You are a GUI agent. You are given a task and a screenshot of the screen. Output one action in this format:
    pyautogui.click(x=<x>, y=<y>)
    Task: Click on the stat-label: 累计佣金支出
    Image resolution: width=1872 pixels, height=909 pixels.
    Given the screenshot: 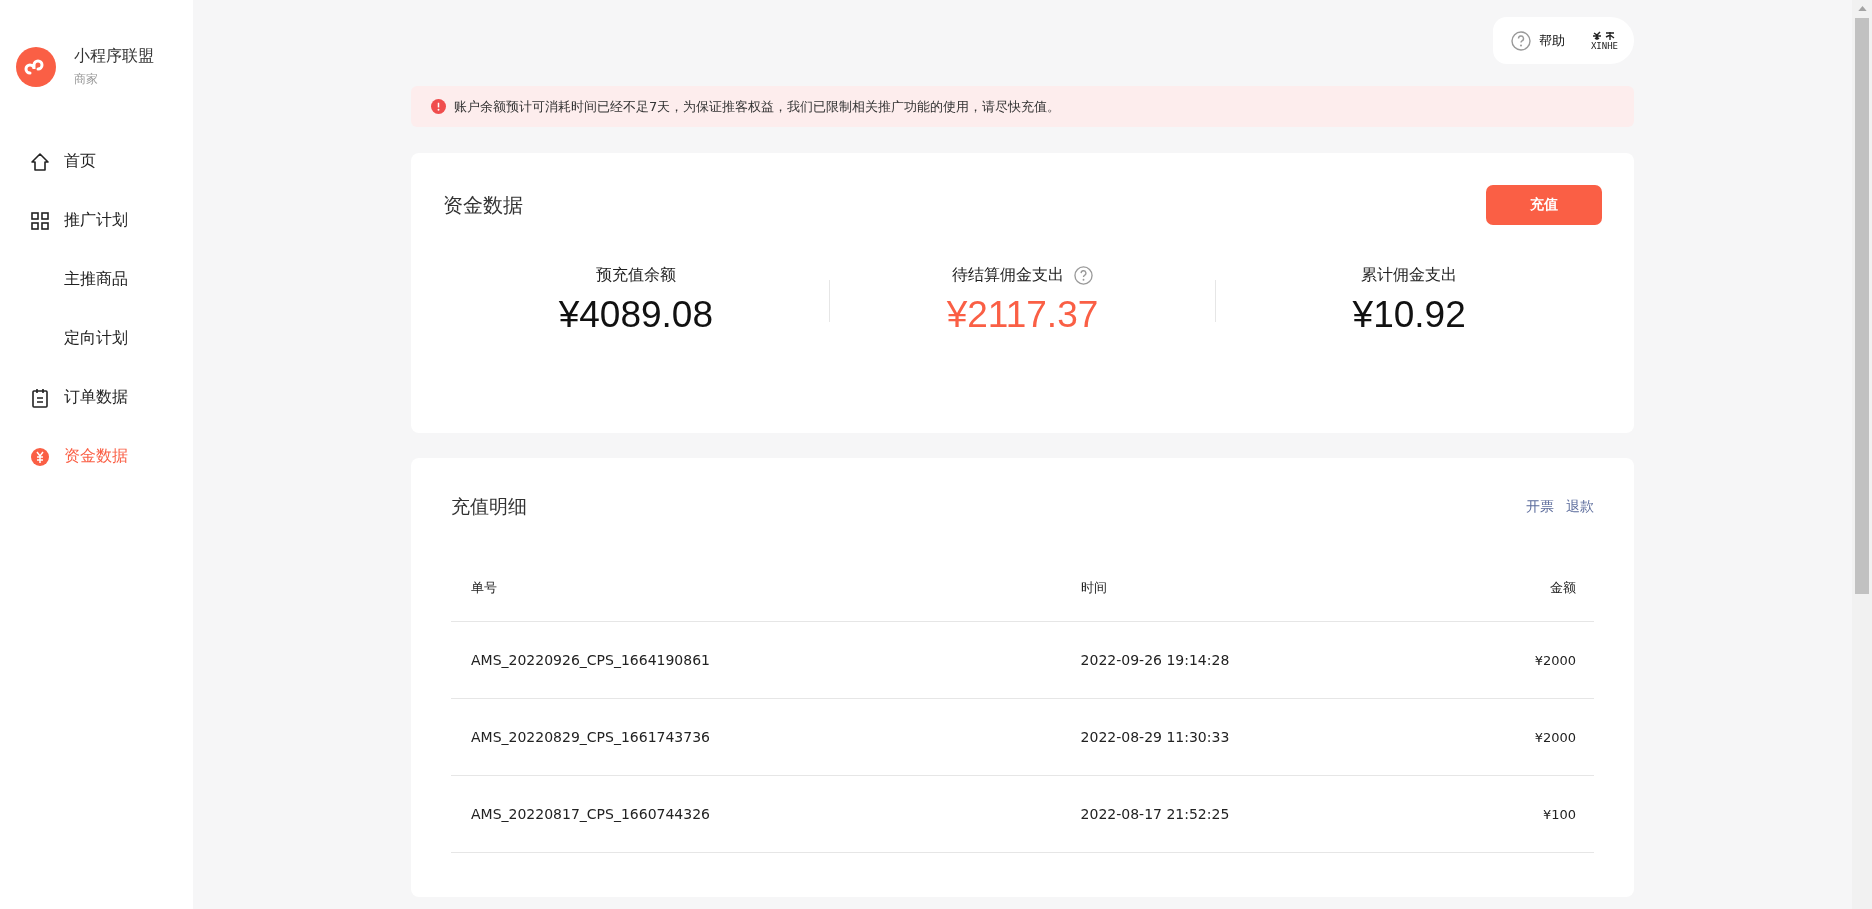 What is the action you would take?
    pyautogui.click(x=1409, y=275)
    